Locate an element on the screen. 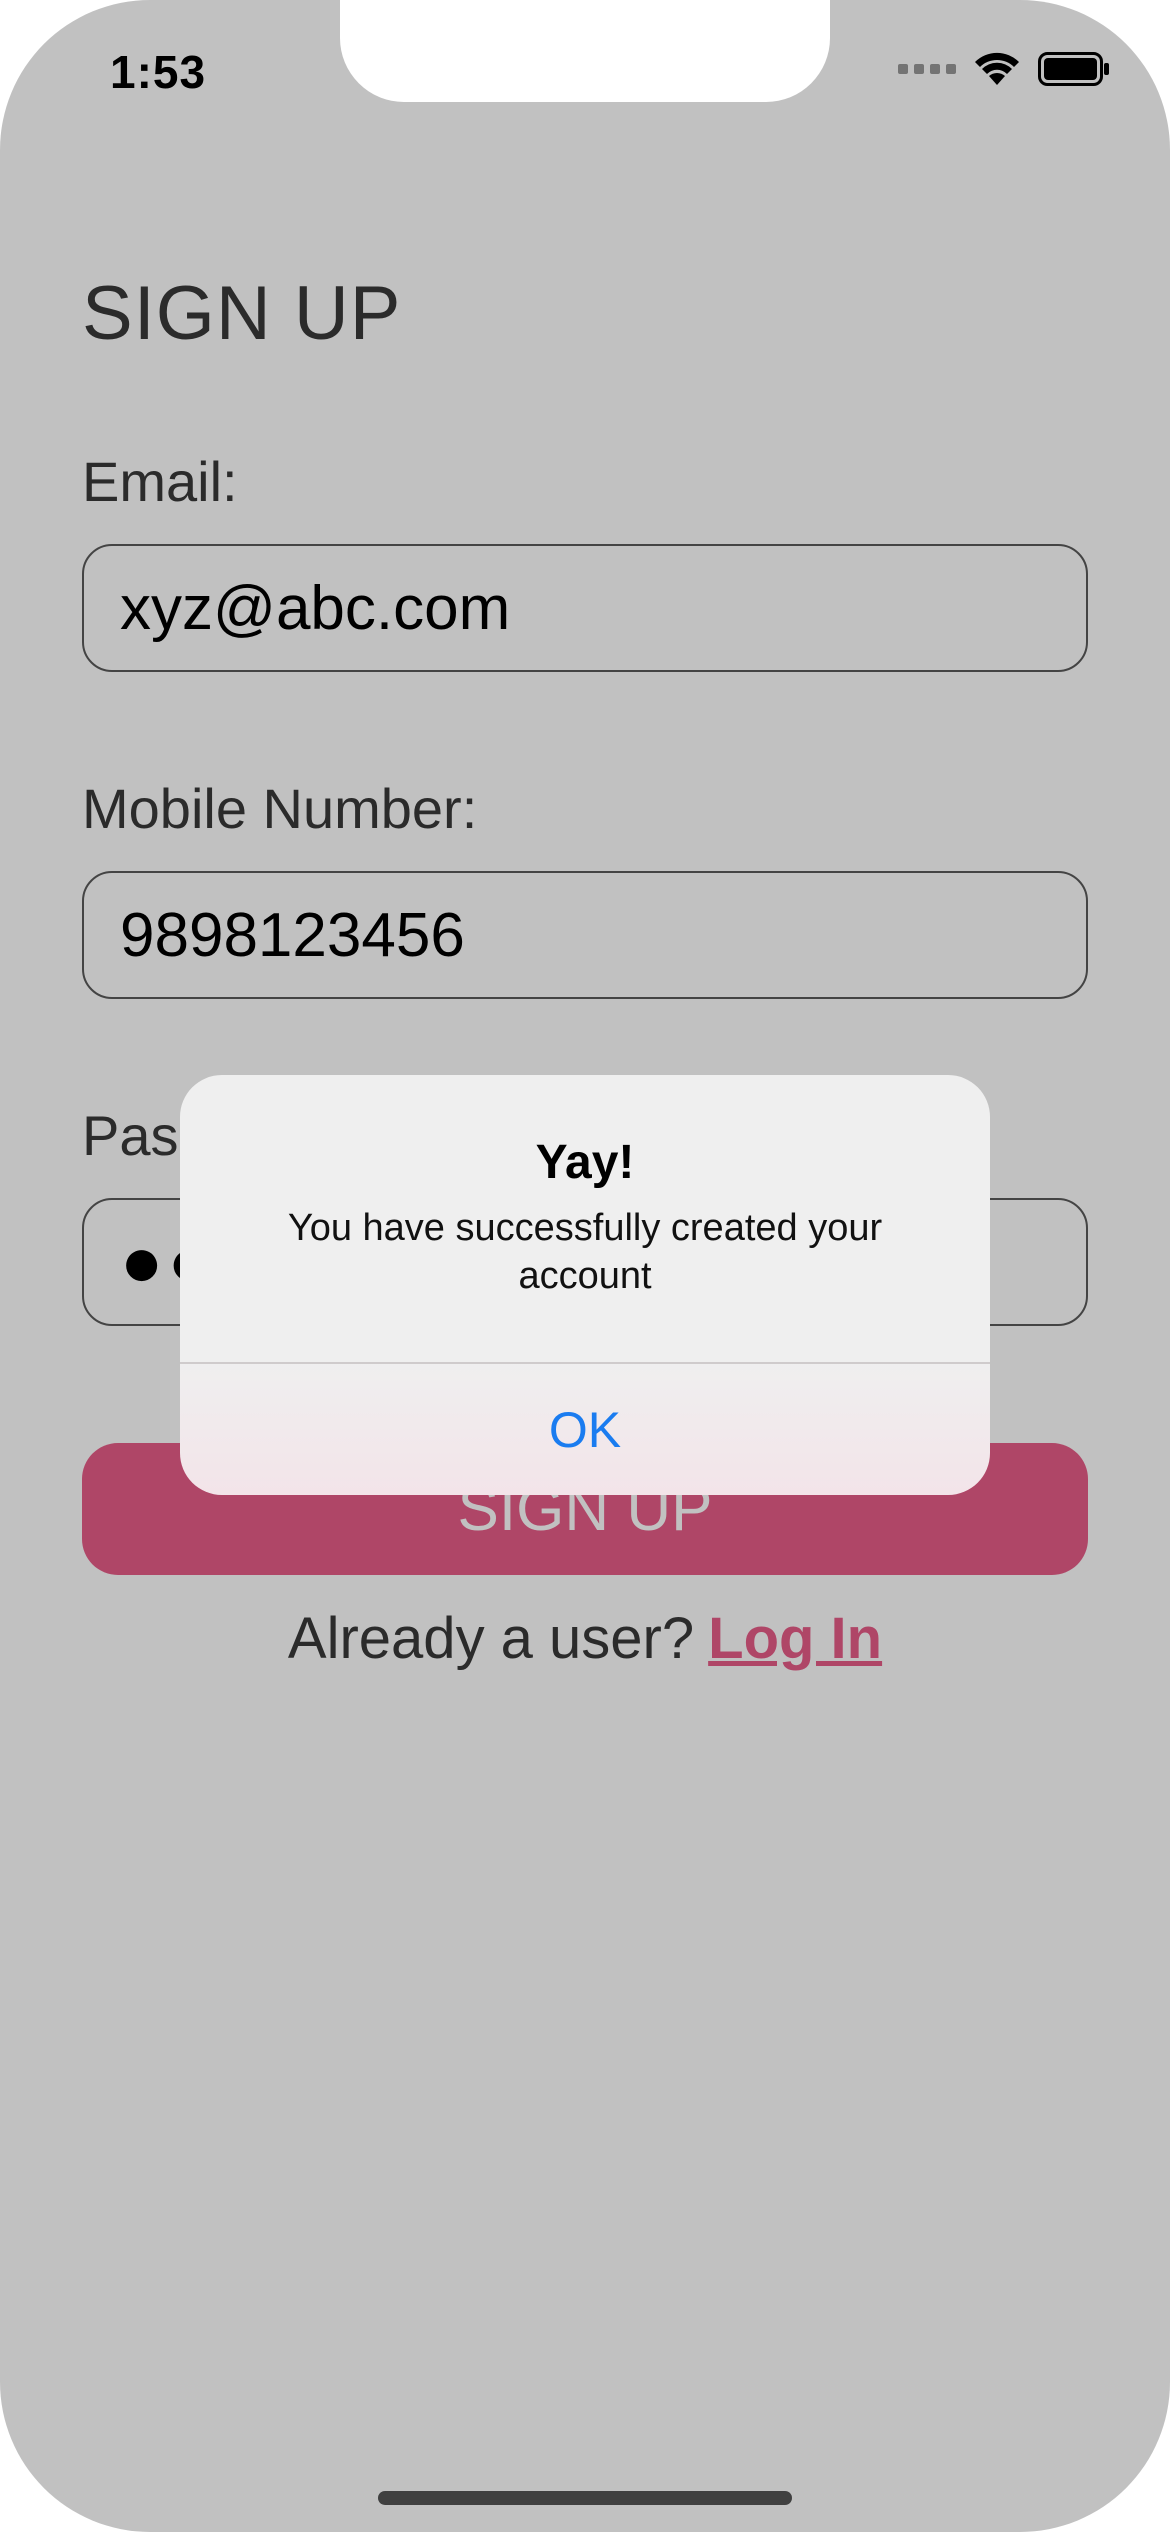 The width and height of the screenshot is (1170, 2532). device-notch-overlay is located at coordinates (585, 51).